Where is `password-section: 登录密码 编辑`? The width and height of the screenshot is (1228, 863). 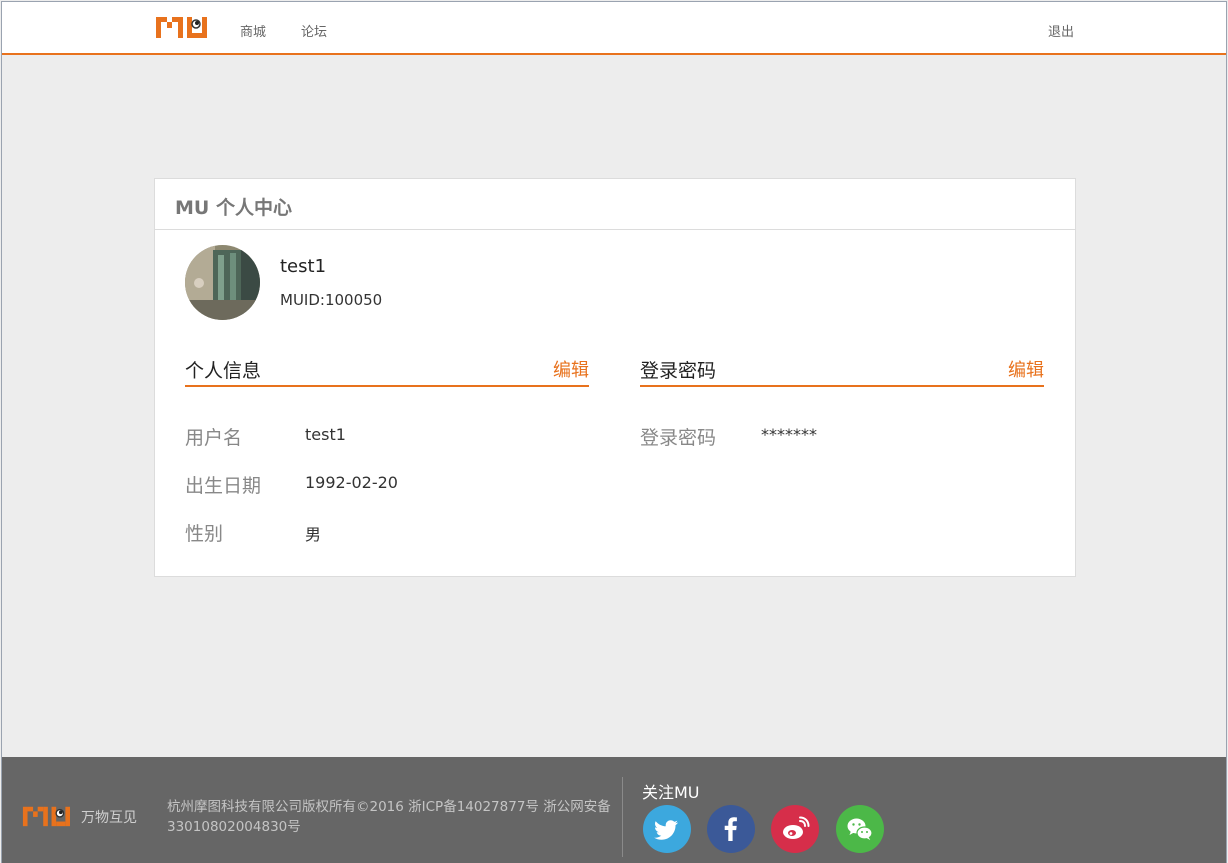
password-section: 登录密码 编辑 is located at coordinates (842, 371).